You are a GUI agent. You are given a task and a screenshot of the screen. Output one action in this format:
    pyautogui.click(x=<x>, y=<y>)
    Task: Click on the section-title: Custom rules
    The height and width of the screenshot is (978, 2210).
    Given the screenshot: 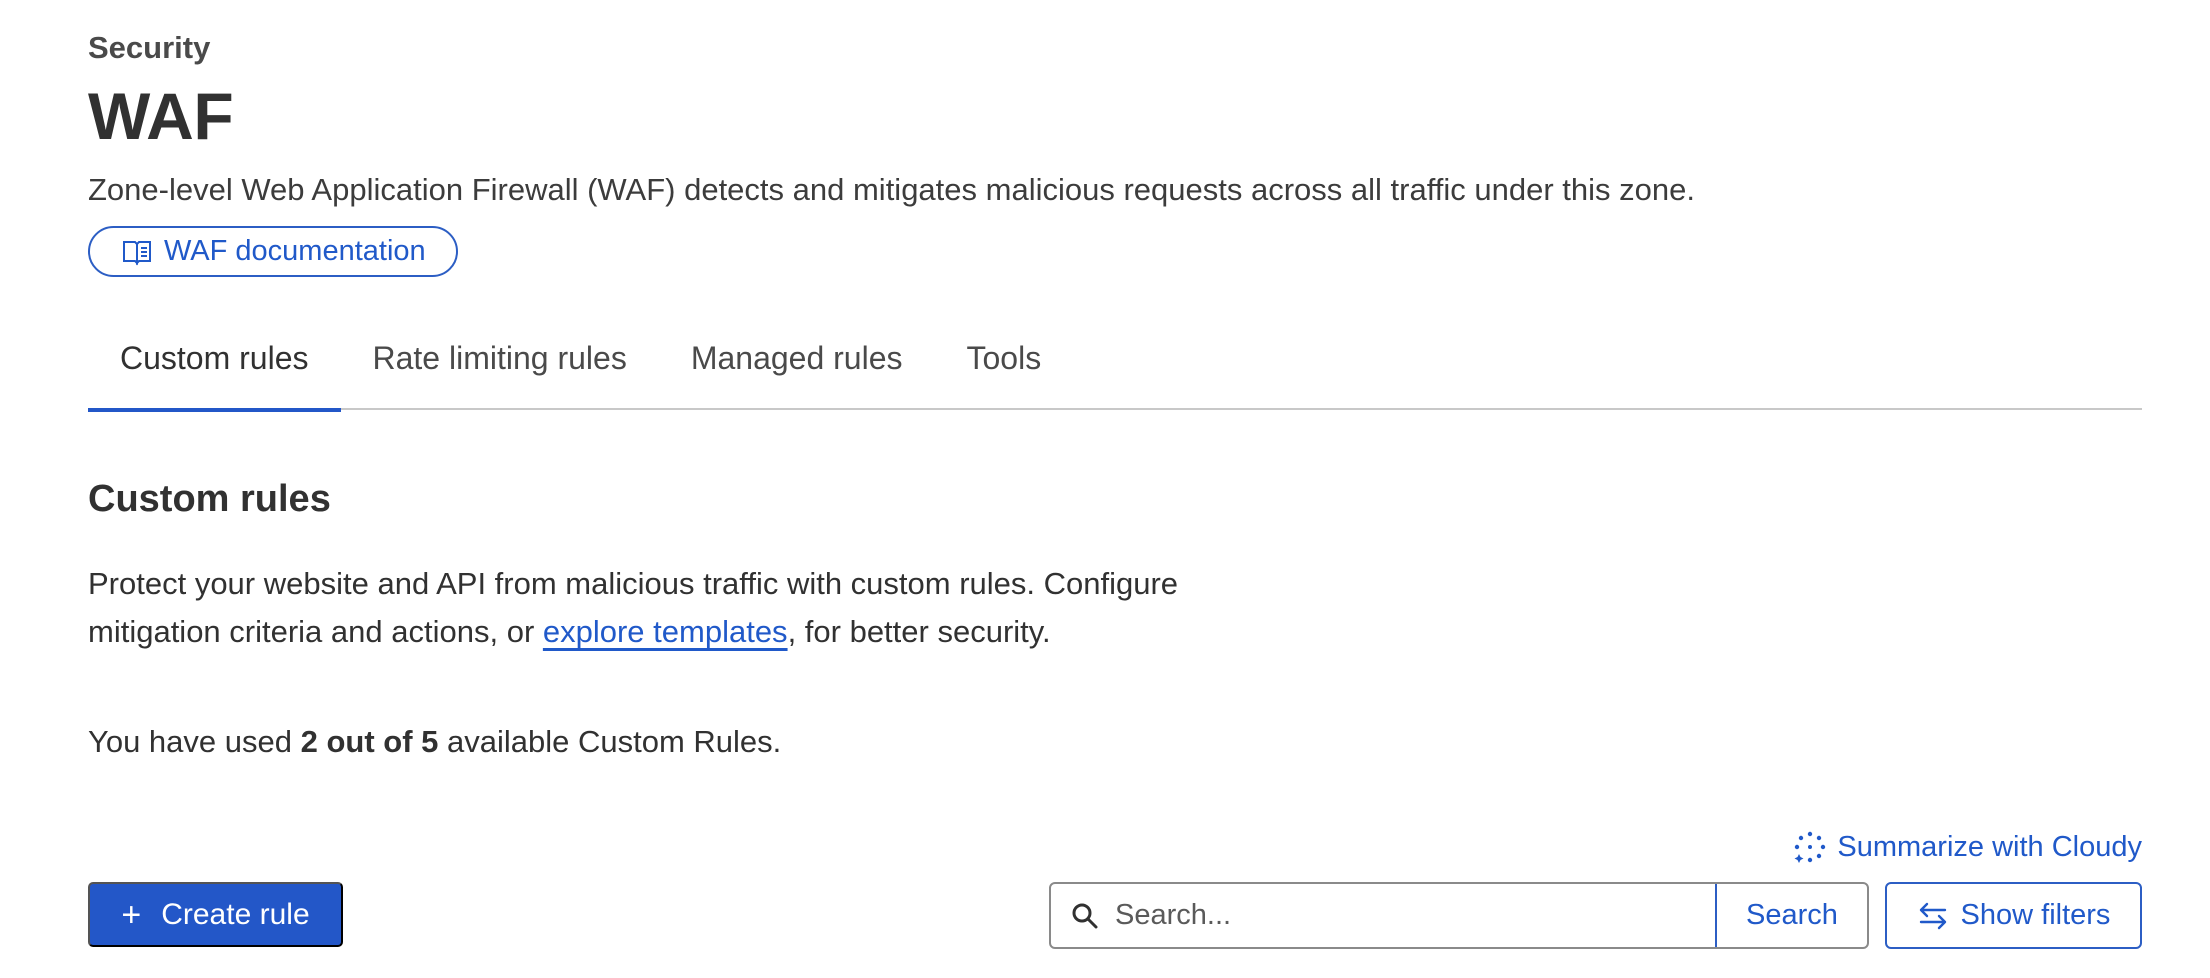 What is the action you would take?
    pyautogui.click(x=209, y=499)
    